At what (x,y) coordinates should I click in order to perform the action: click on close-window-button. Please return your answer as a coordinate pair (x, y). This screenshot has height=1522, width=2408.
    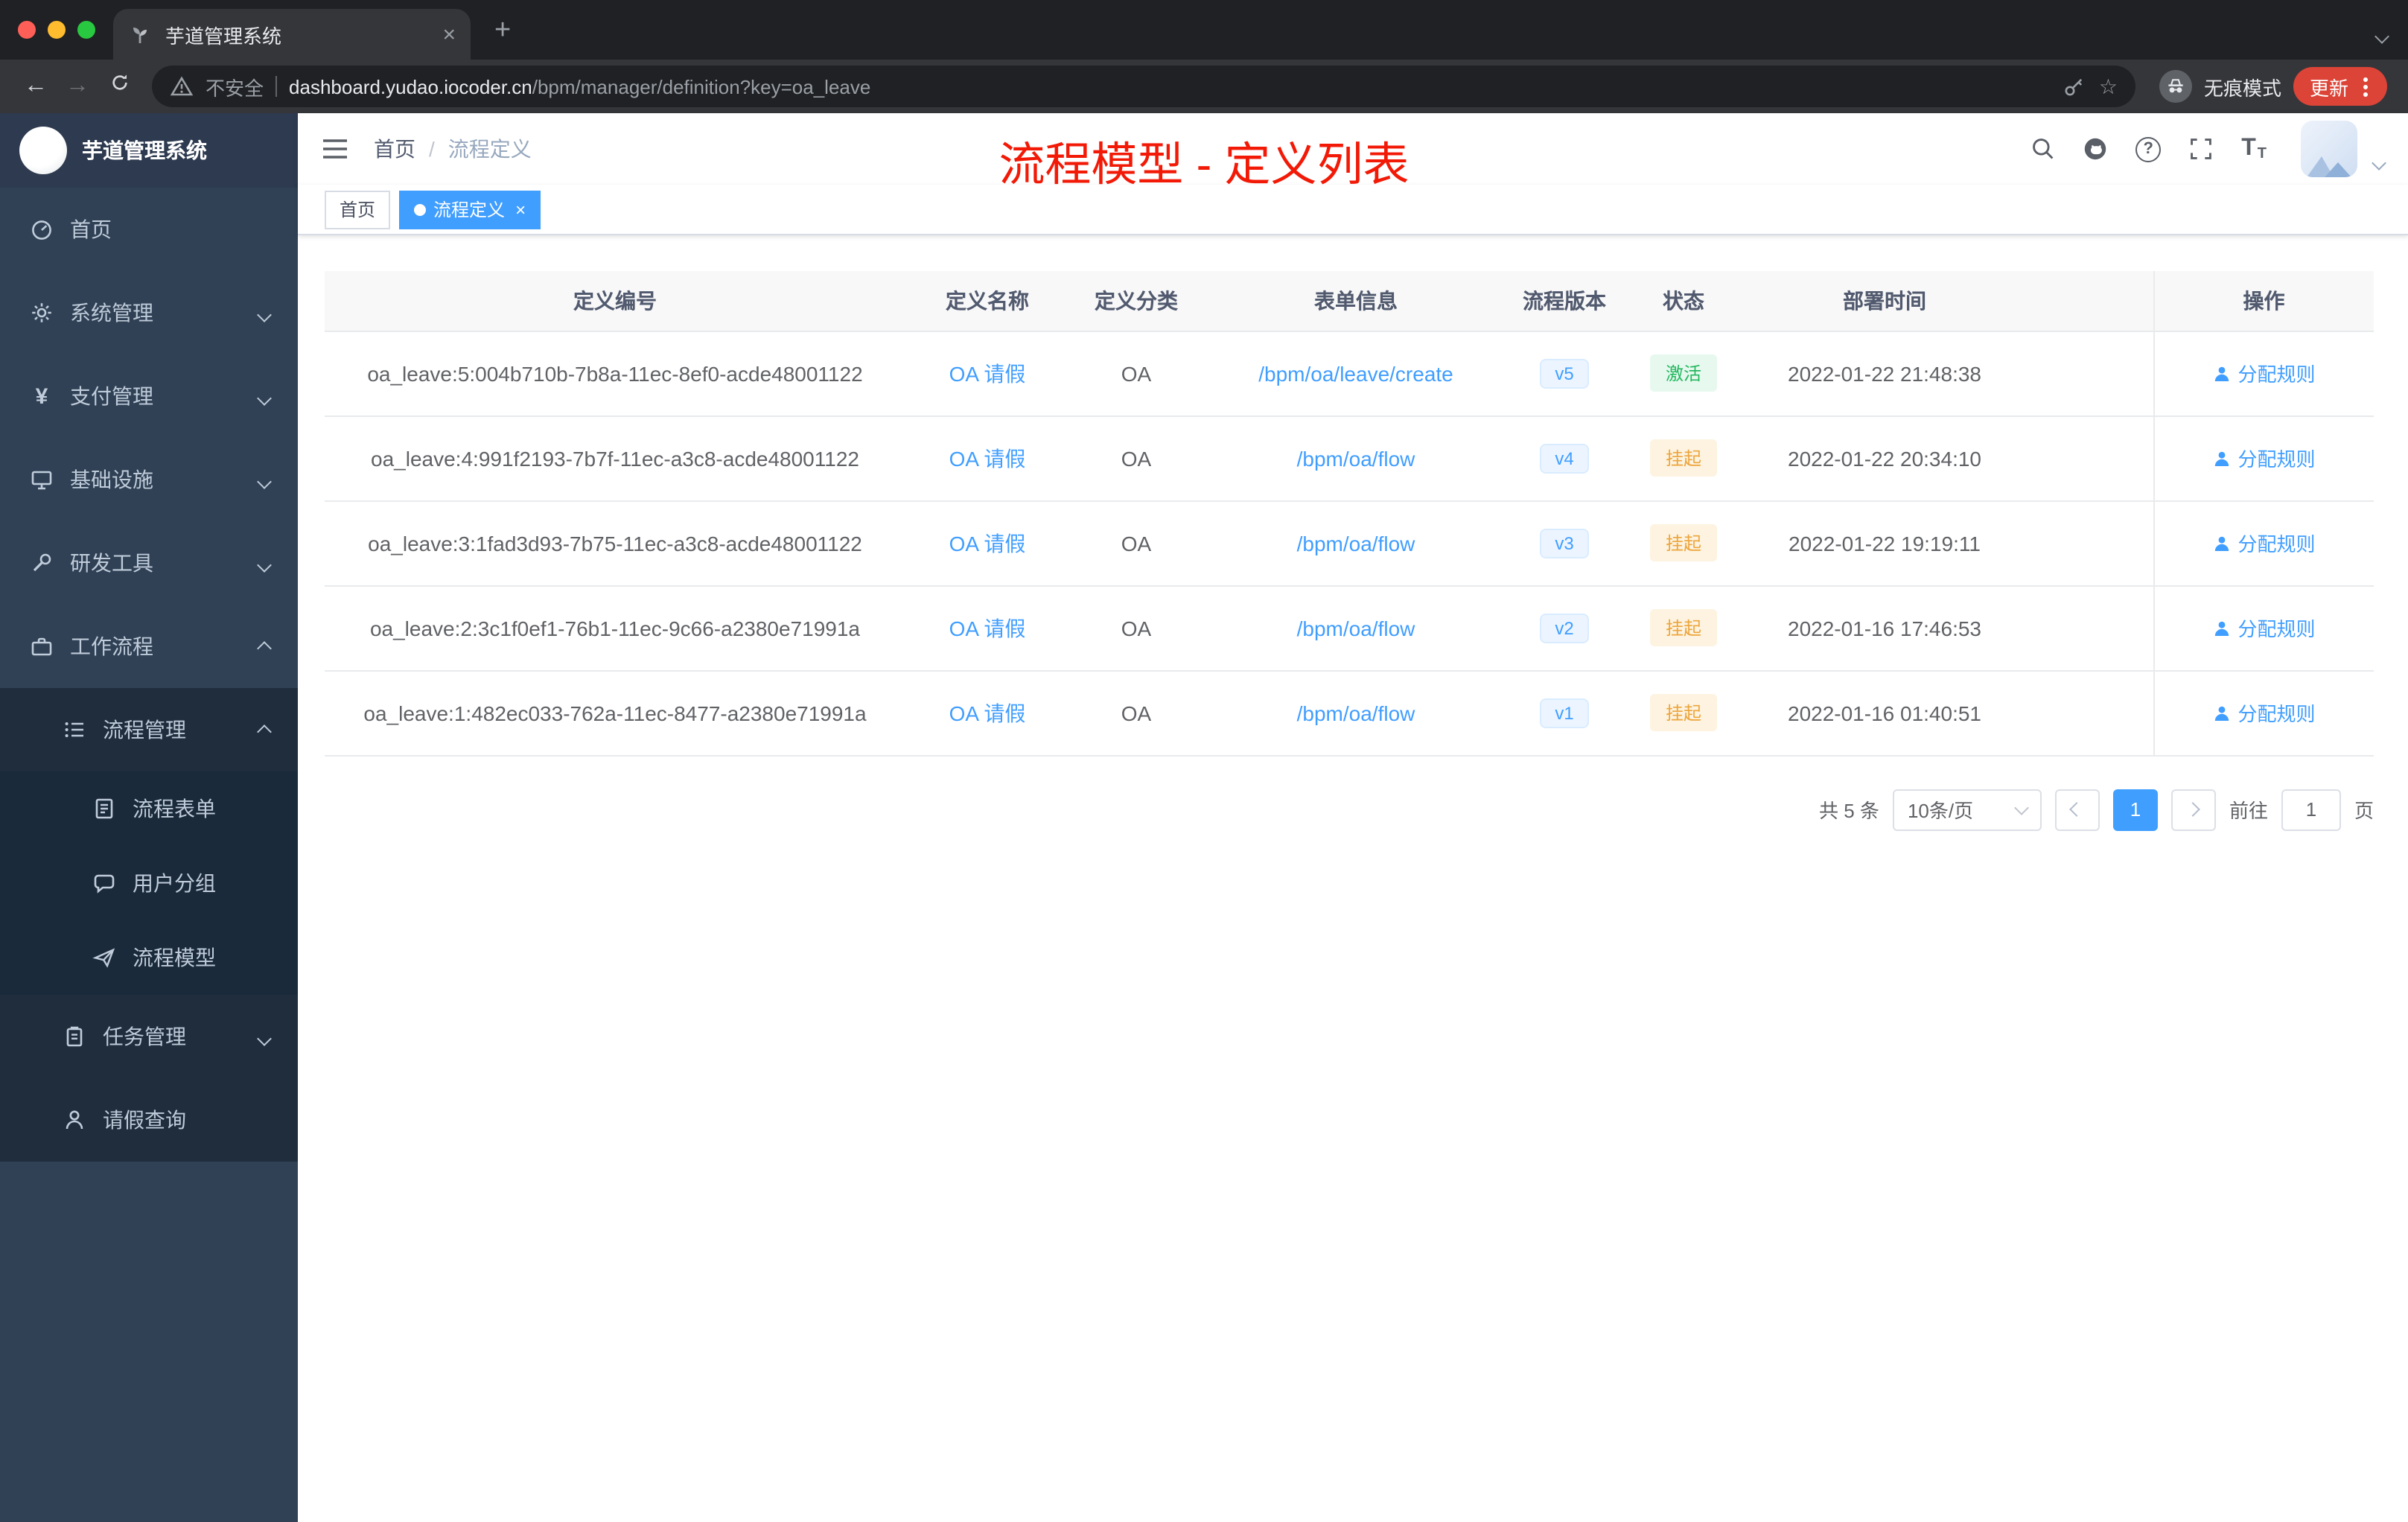
    Looking at the image, I should click on (27, 30).